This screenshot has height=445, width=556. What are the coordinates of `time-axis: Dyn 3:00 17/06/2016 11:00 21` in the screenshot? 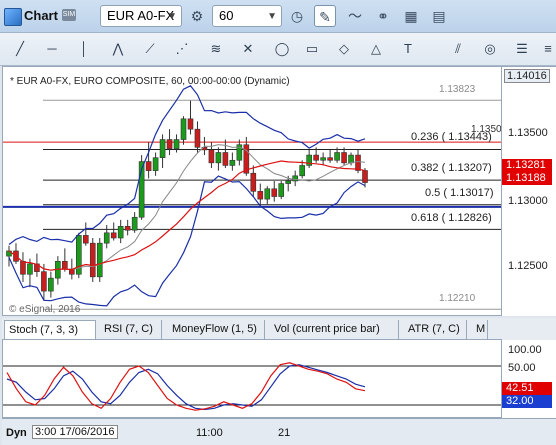 It's located at (279, 431).